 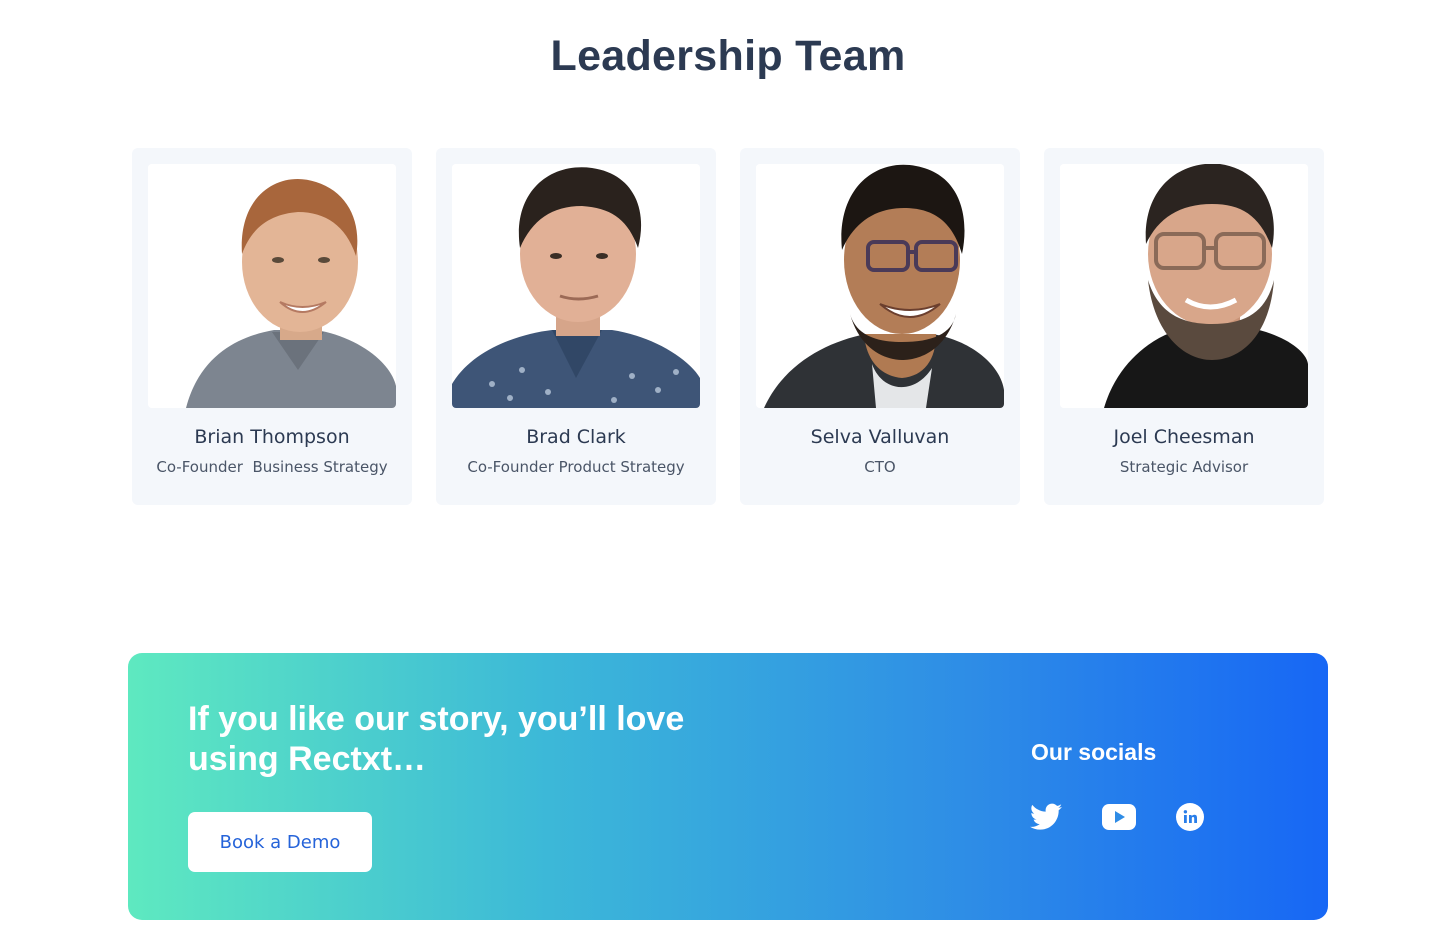 I want to click on member-role: CTO, so click(x=880, y=467).